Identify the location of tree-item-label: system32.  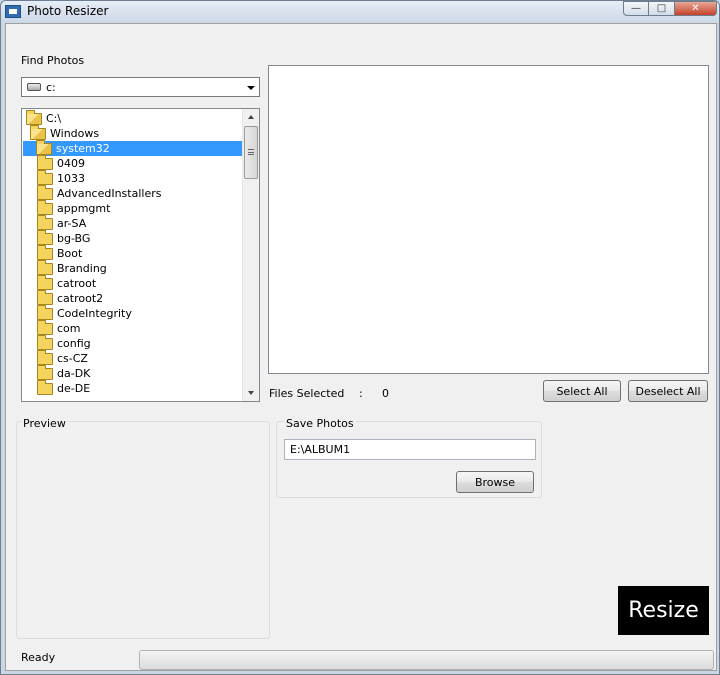
(83, 148).